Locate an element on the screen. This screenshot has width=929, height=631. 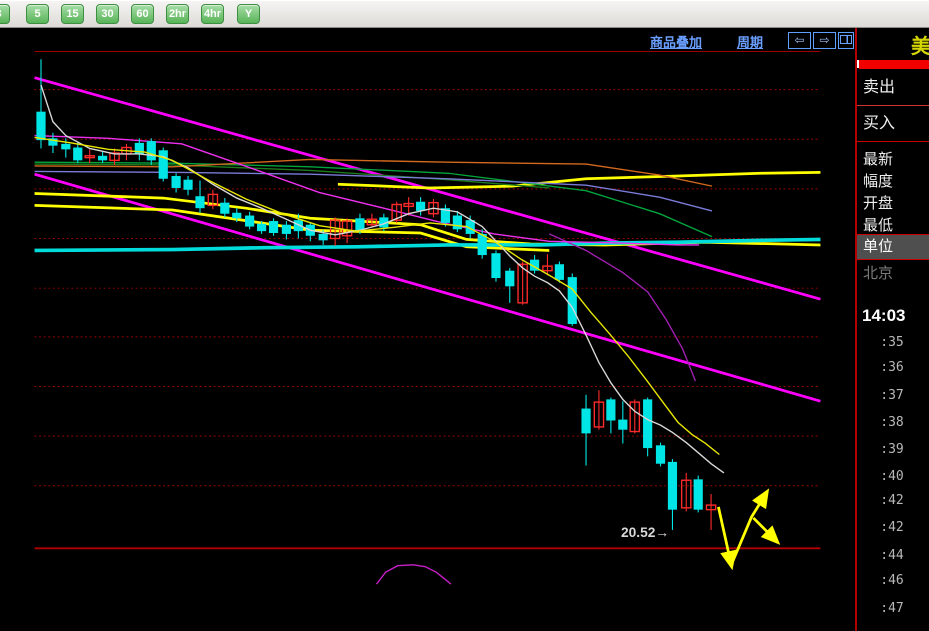
low-price-label: 20.52→ is located at coordinates (645, 532).